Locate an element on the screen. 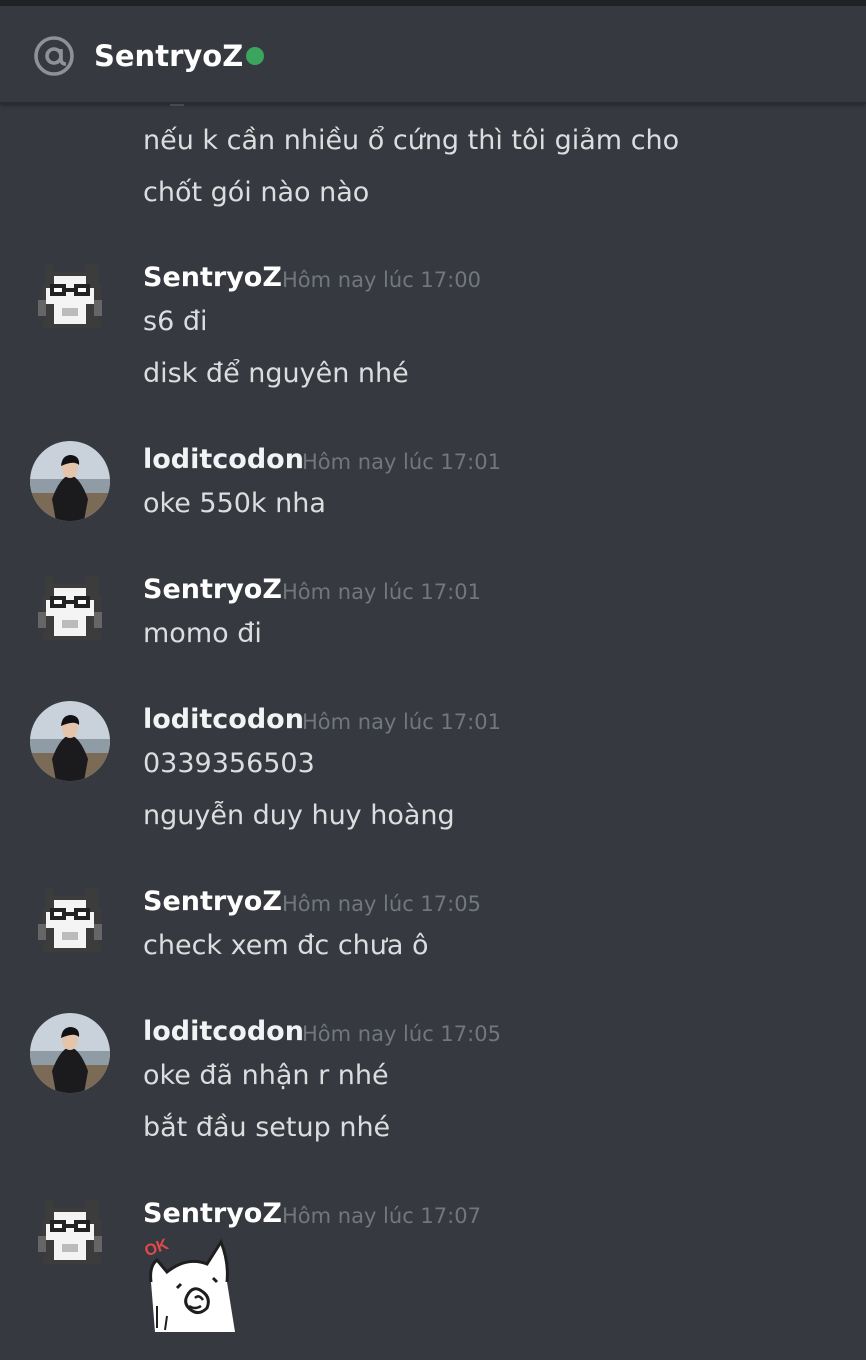 This screenshot has height=1360, width=866. message-text: momo đi is located at coordinates (202, 633).